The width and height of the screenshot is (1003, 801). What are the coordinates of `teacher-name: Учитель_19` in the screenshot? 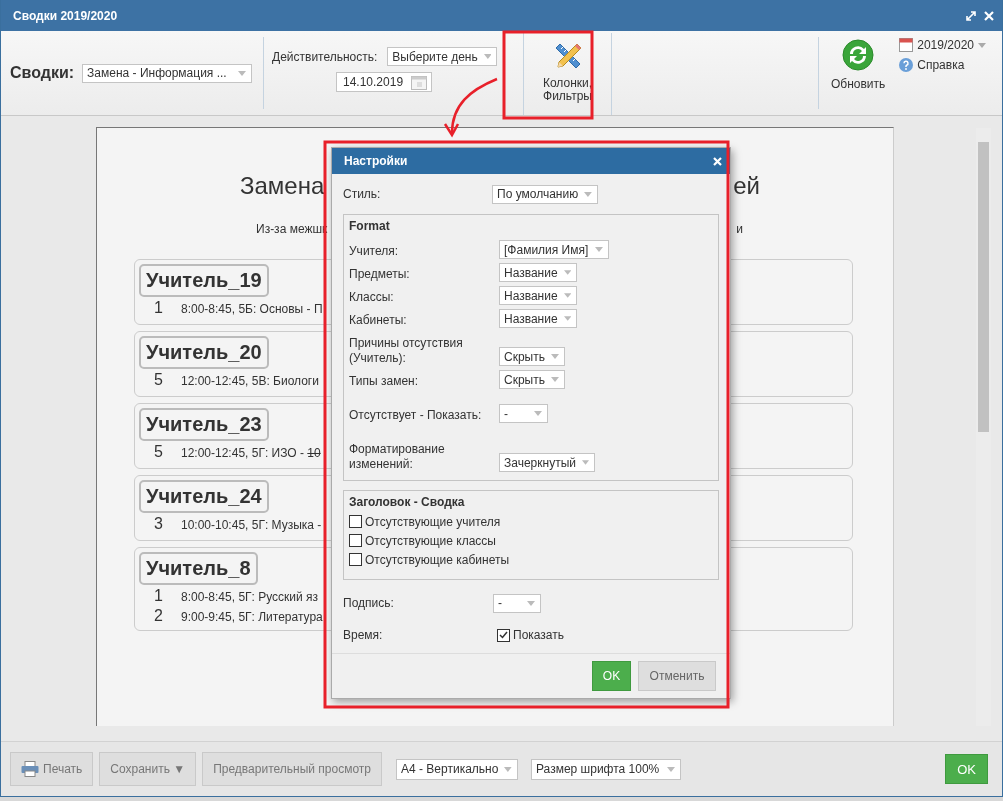 It's located at (204, 280).